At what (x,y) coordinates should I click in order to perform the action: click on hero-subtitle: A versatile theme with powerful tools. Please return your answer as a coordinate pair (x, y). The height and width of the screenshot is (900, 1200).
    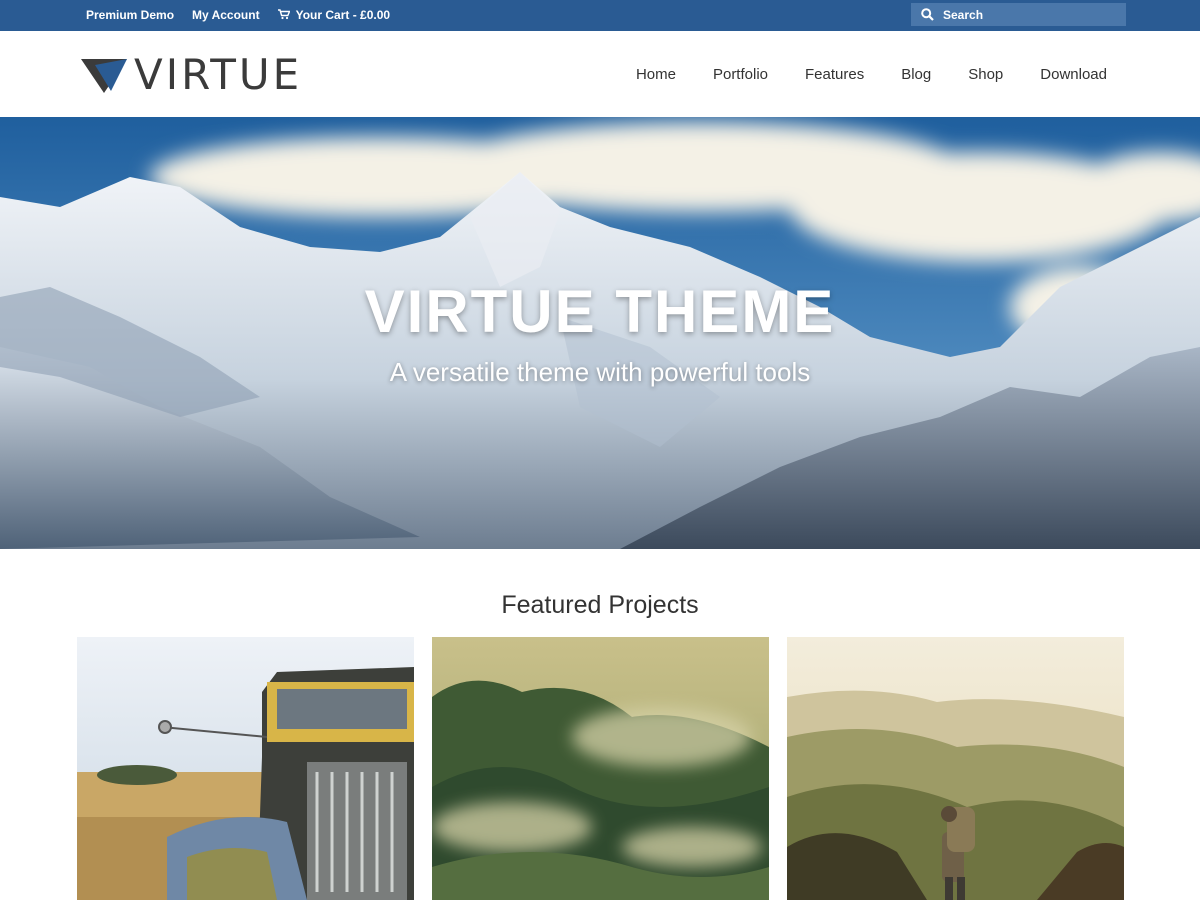
    Looking at the image, I should click on (600, 372).